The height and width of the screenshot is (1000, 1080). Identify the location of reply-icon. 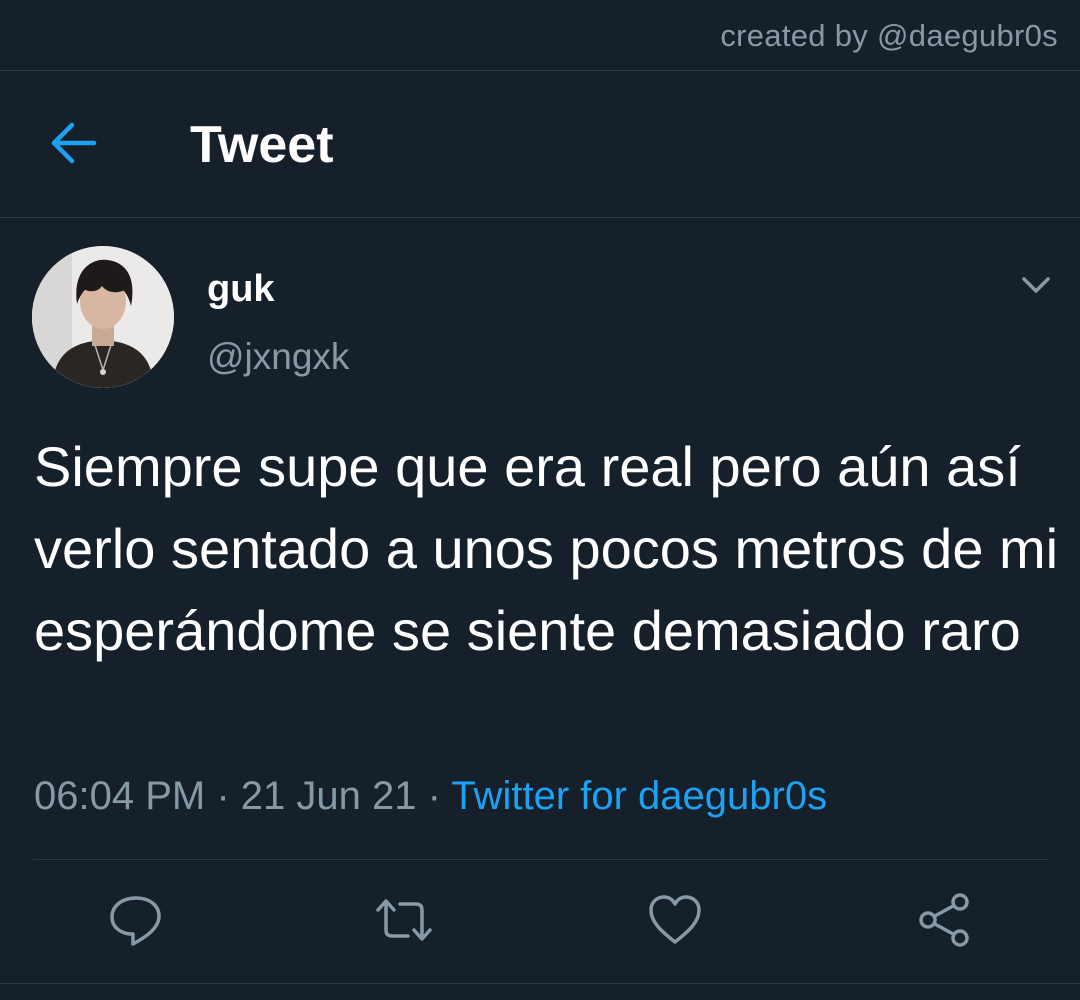
(135, 921).